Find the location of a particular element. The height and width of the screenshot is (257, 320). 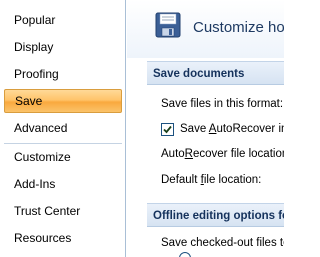

sidebar-item-popular: Popular is located at coordinates (63, 20).